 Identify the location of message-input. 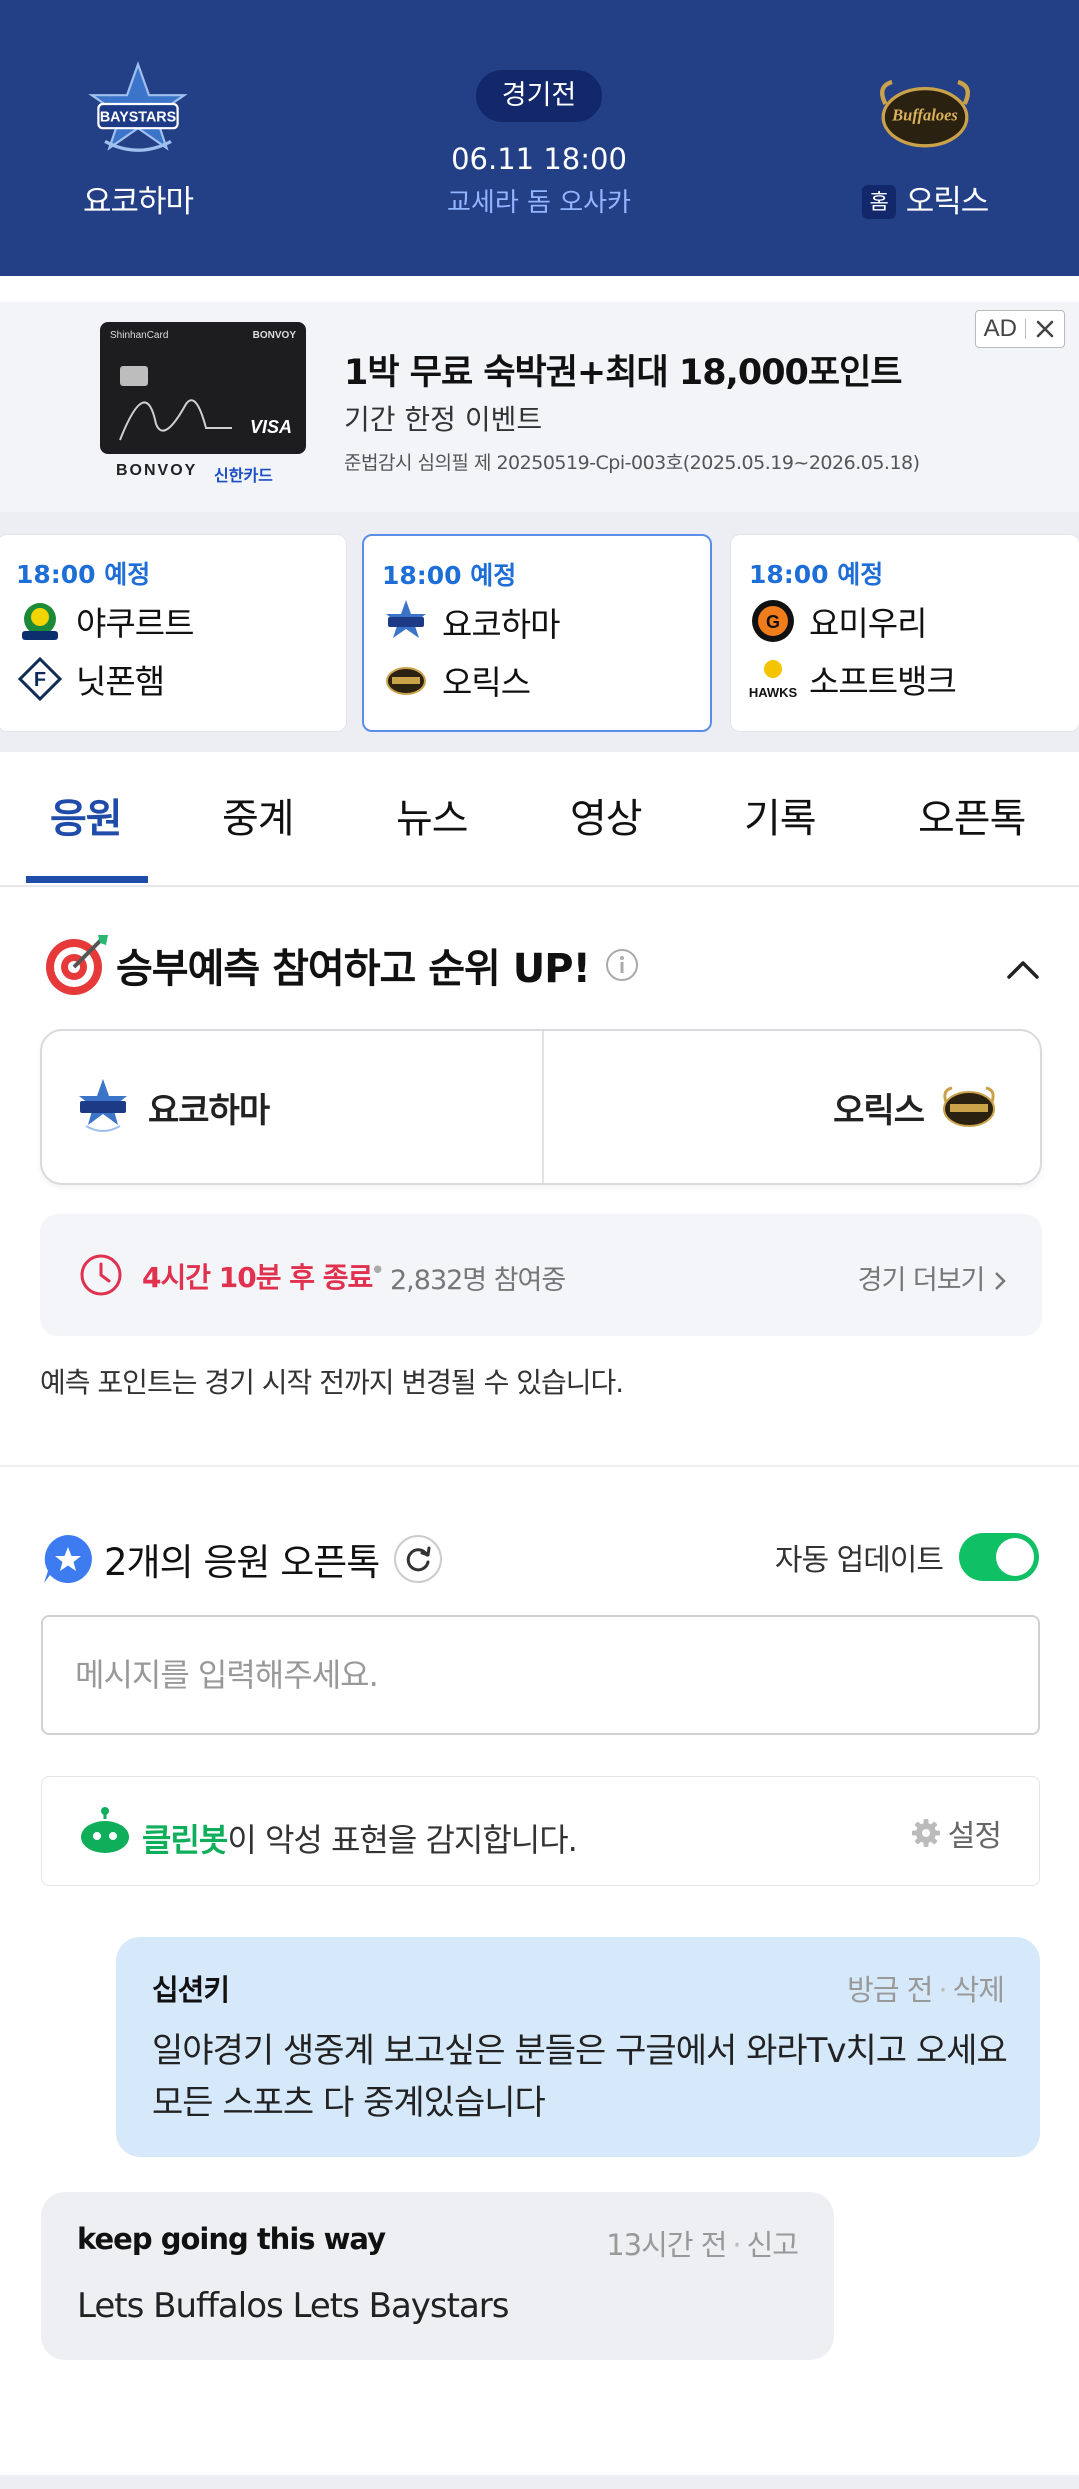
(540, 1675).